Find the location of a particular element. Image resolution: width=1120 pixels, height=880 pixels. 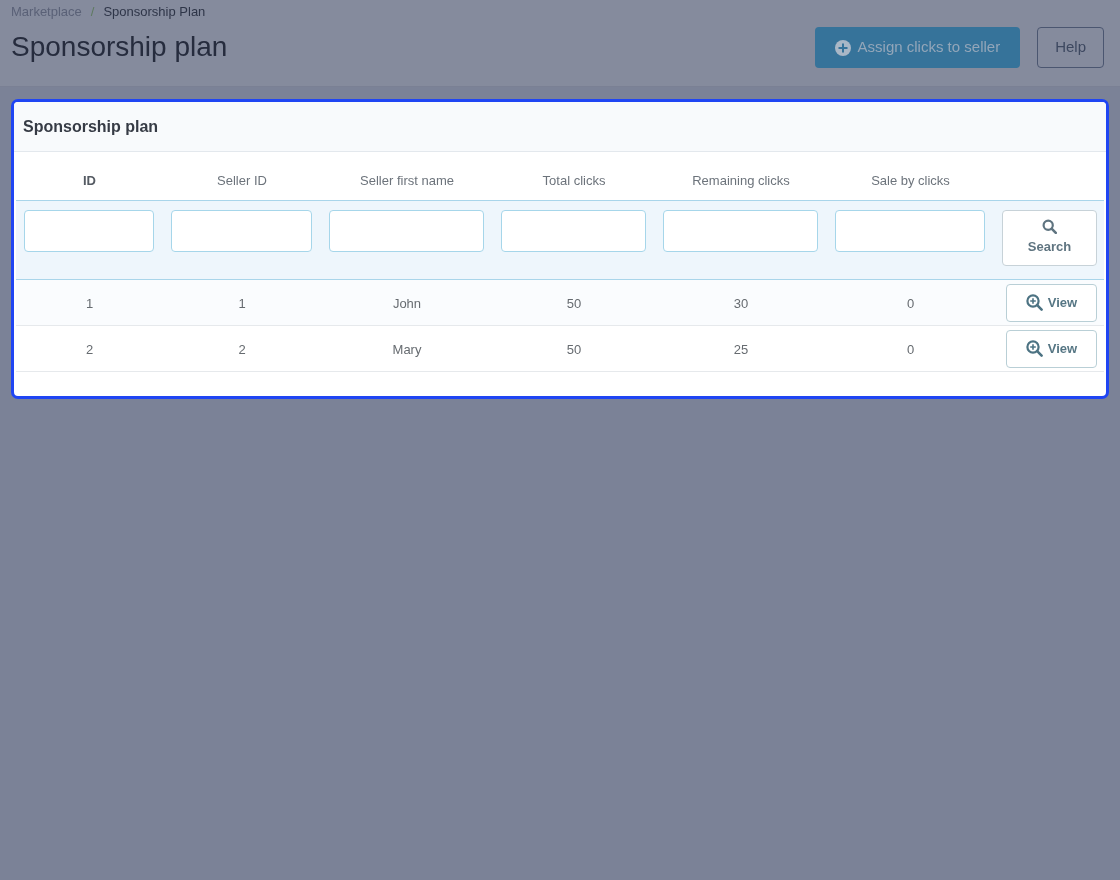

search-button: Search is located at coordinates (1049, 238).